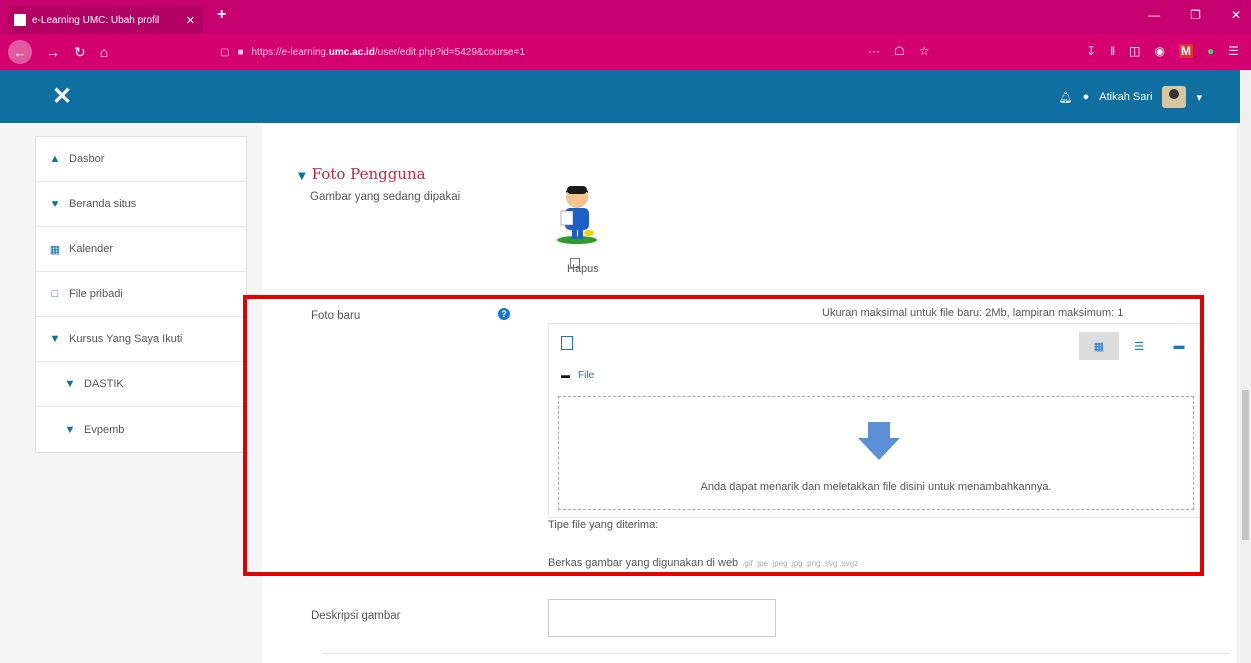 This screenshot has height=663, width=1251. What do you see at coordinates (141, 249) in the screenshot?
I see `sidebar-item-kalender: ▦ Kalender` at bounding box center [141, 249].